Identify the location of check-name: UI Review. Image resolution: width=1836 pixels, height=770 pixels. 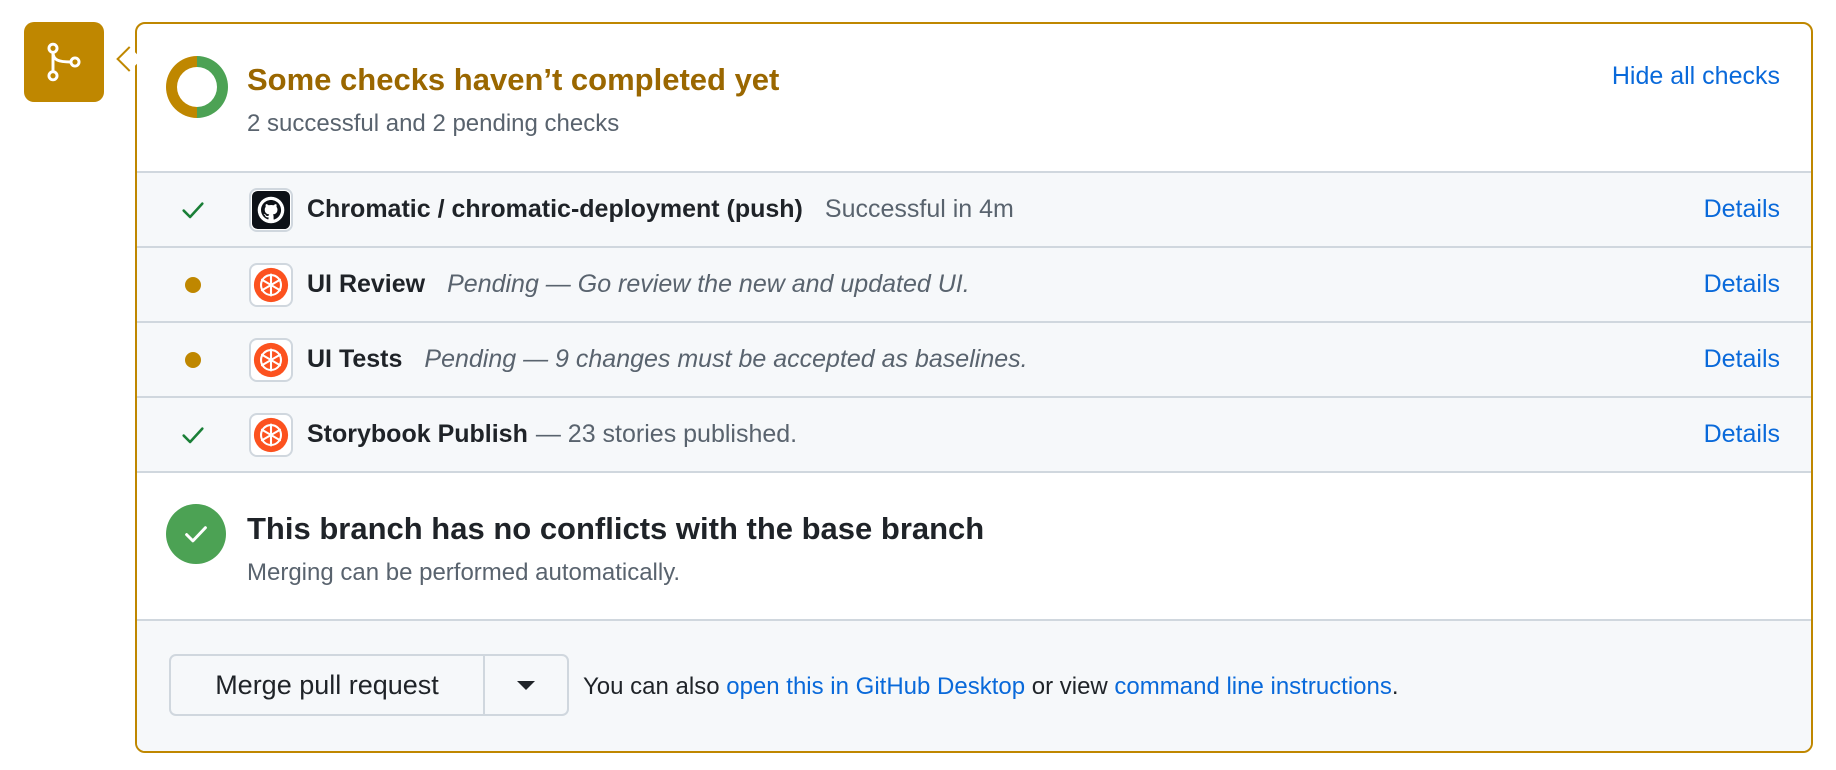
(366, 284).